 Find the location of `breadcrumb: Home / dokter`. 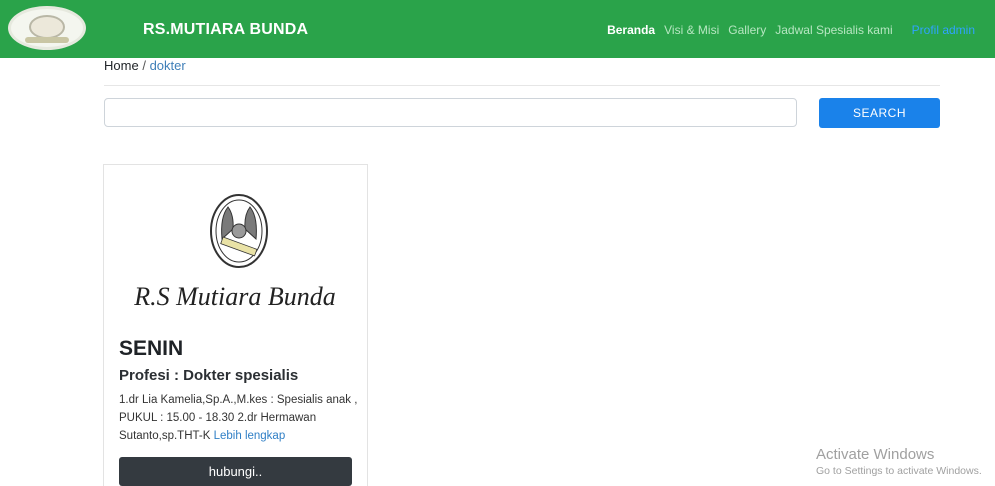

breadcrumb: Home / dokter is located at coordinates (145, 65).